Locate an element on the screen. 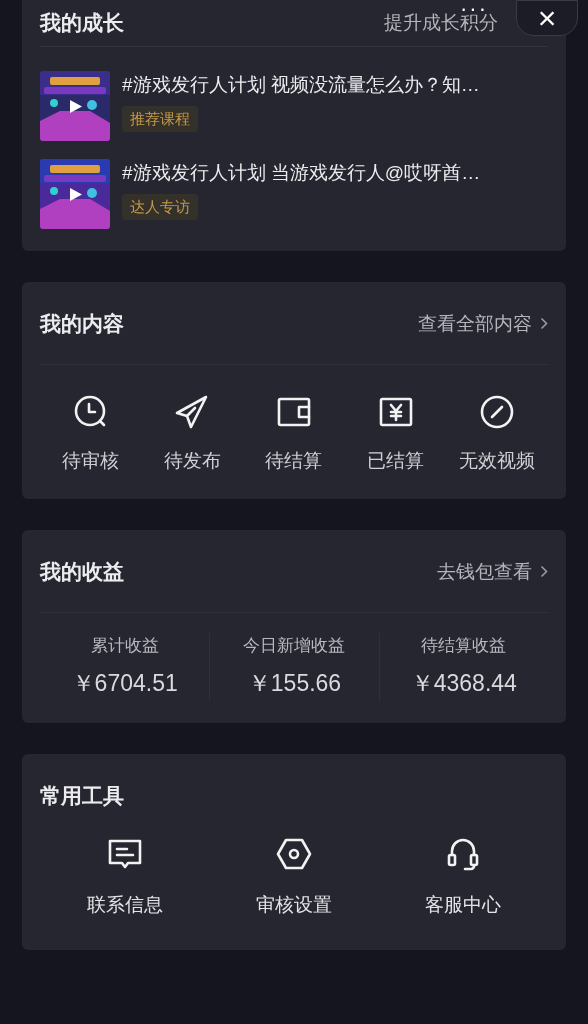  content-status-button: 待发布 is located at coordinates (192, 433).